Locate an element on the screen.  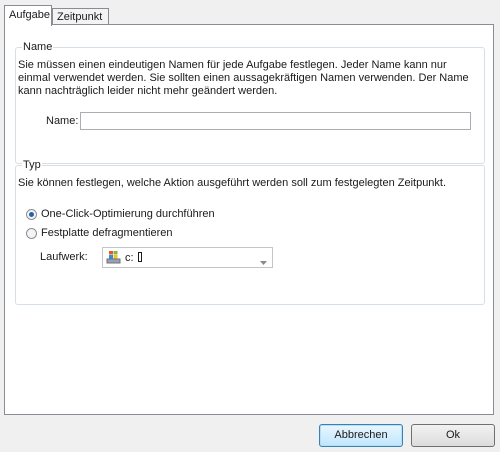
drive-select: c: is located at coordinates (187, 257).